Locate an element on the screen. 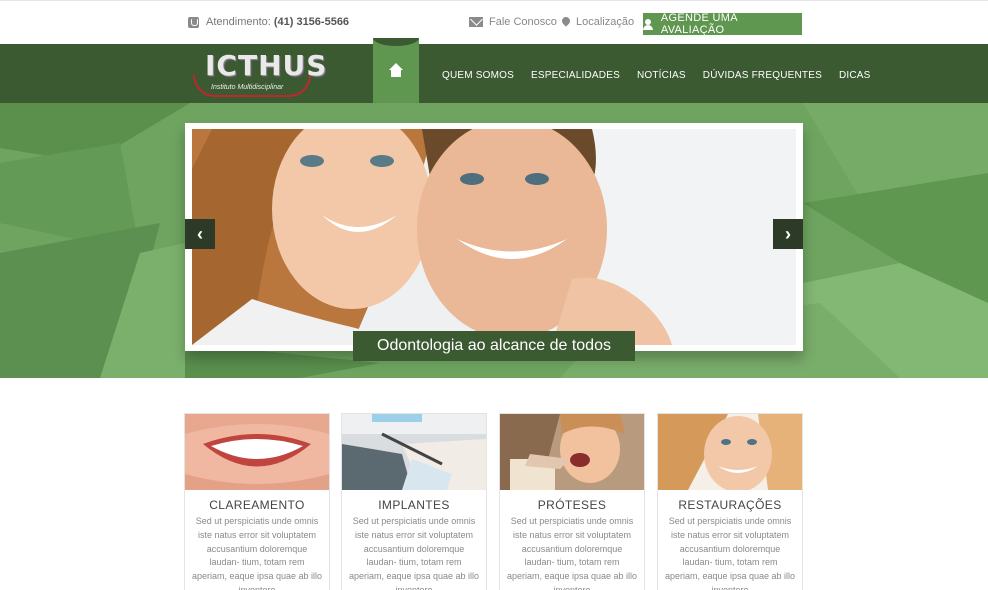  service-title: RESTAURAÇÕES is located at coordinates (730, 505).